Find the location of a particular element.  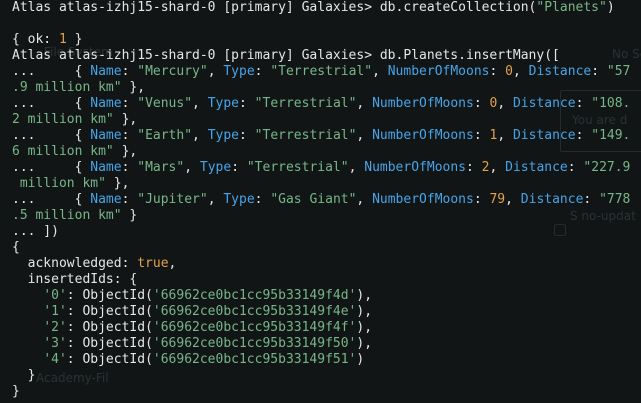

terminal-token-str: "778 is located at coordinates (615, 199).